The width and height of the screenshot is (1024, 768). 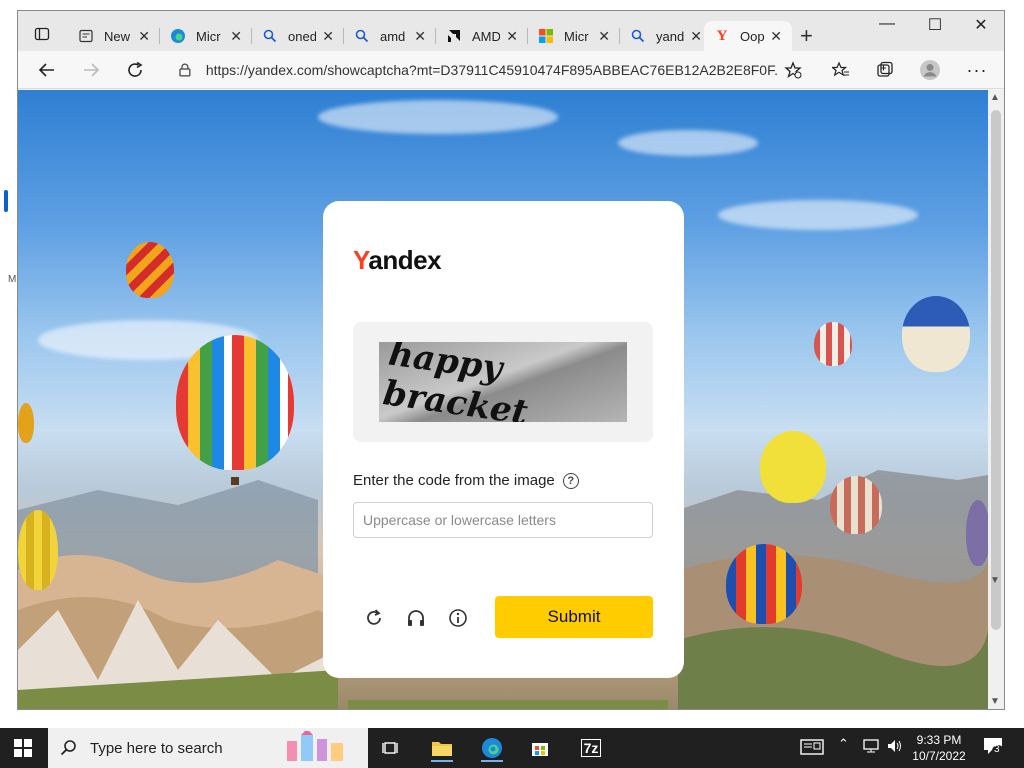 What do you see at coordinates (86, 36) in the screenshot?
I see `tab-page-icon` at bounding box center [86, 36].